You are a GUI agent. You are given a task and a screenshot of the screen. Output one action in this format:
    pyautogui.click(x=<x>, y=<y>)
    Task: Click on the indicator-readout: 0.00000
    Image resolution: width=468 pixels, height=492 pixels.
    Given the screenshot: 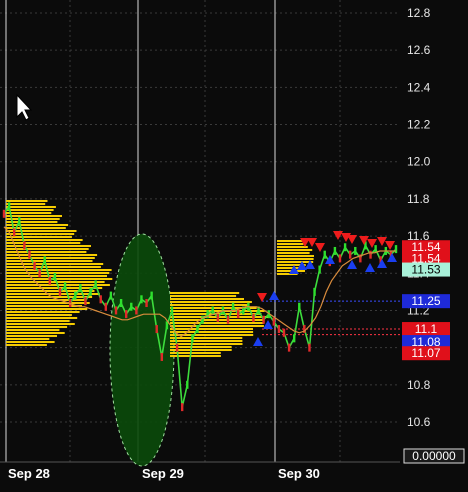 What is the action you would take?
    pyautogui.click(x=434, y=456)
    